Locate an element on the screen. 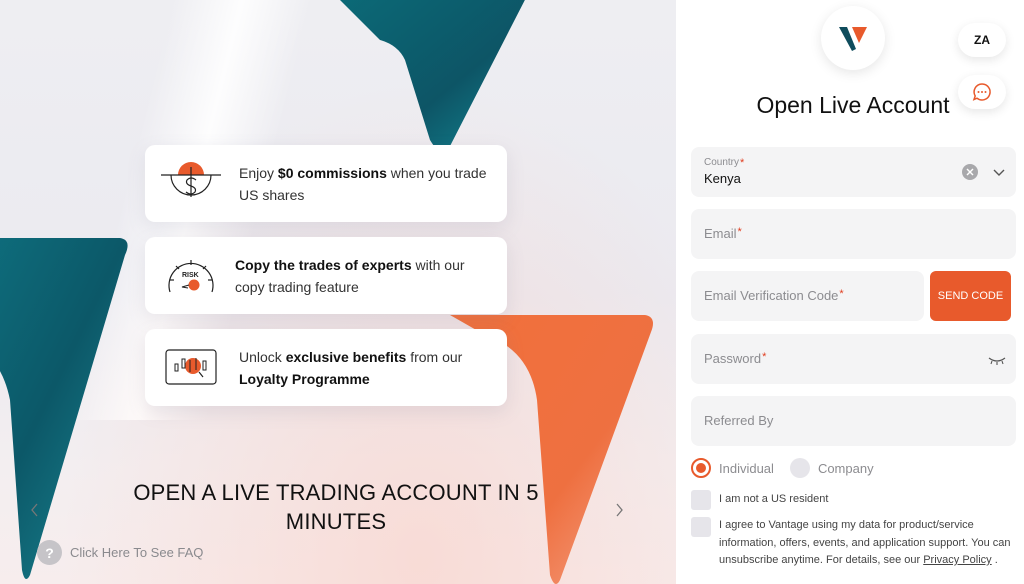  radio-company-label: Company is located at coordinates (846, 468).